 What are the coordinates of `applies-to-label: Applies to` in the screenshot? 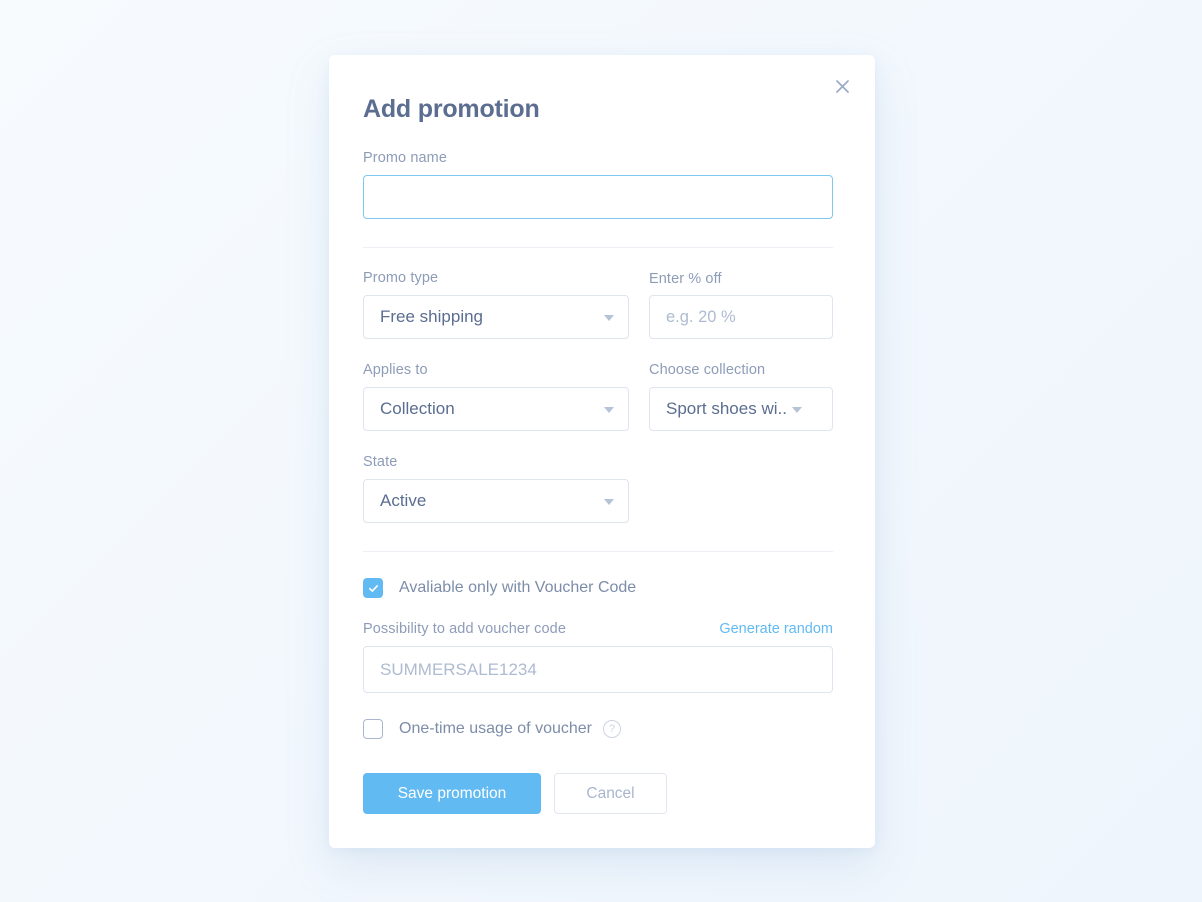 It's located at (395, 370).